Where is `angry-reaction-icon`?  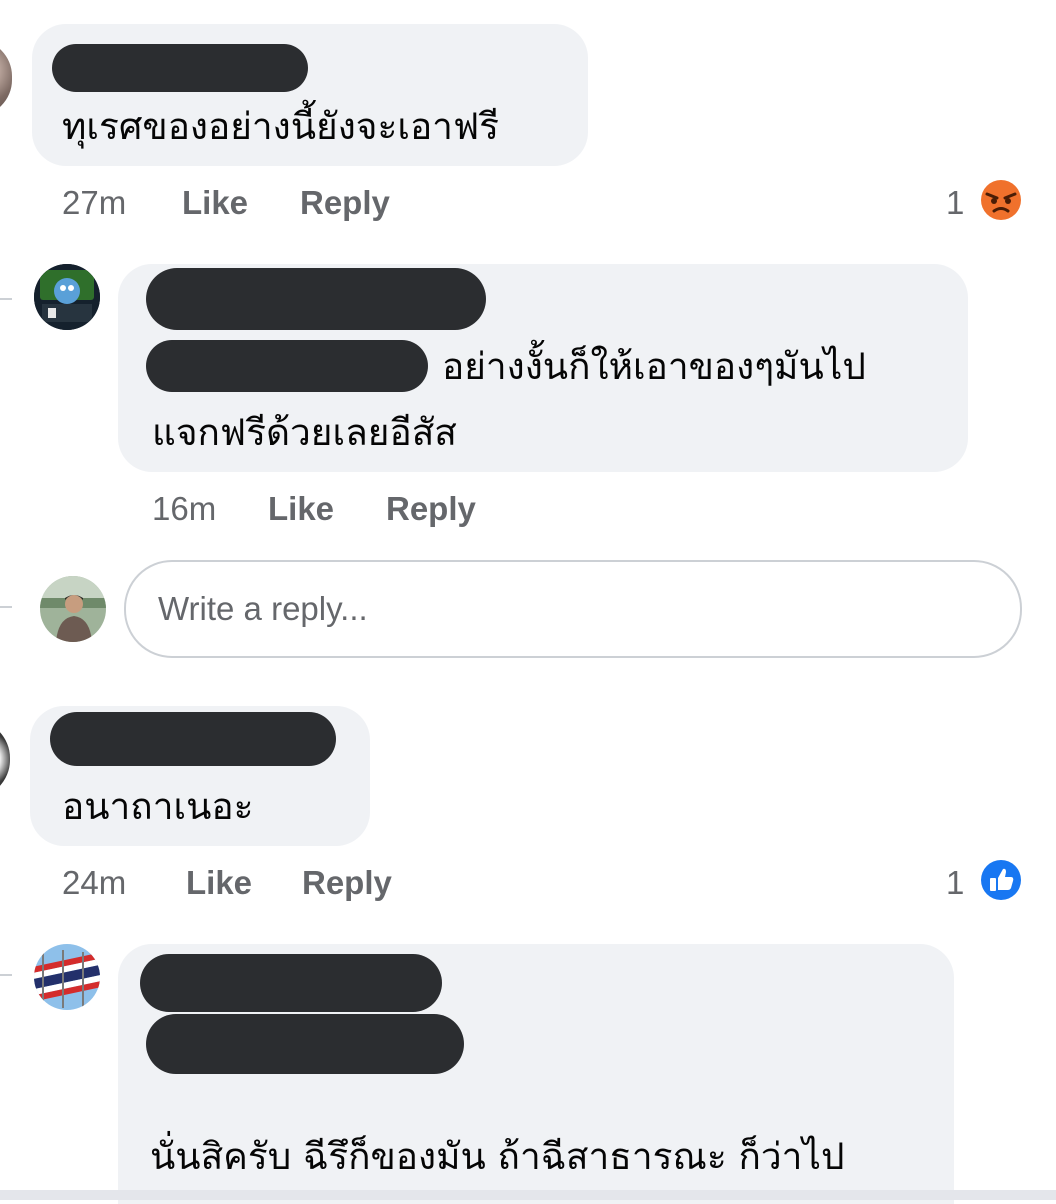 angry-reaction-icon is located at coordinates (1001, 200).